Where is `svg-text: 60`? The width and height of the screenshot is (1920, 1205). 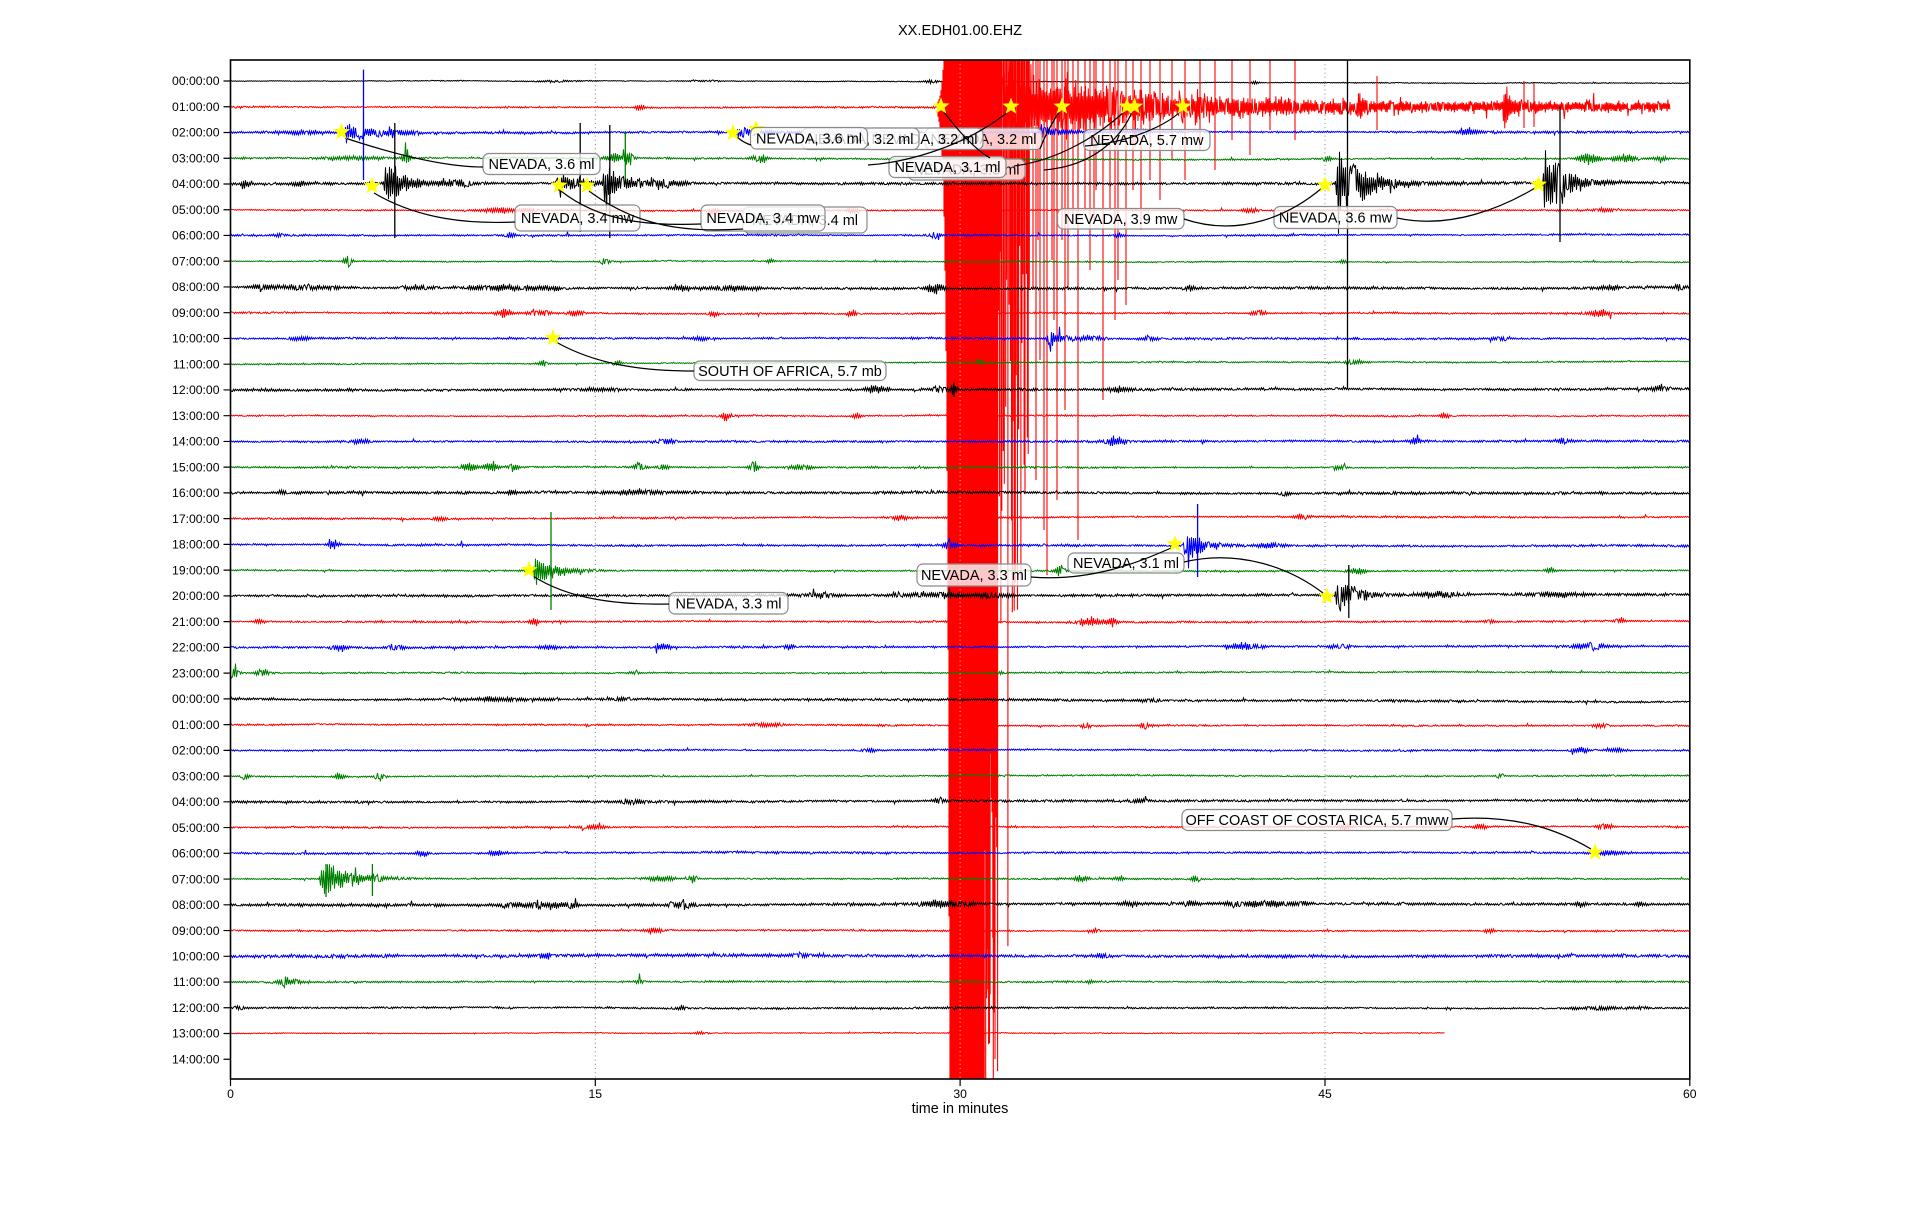
svg-text: 60 is located at coordinates (1690, 1094).